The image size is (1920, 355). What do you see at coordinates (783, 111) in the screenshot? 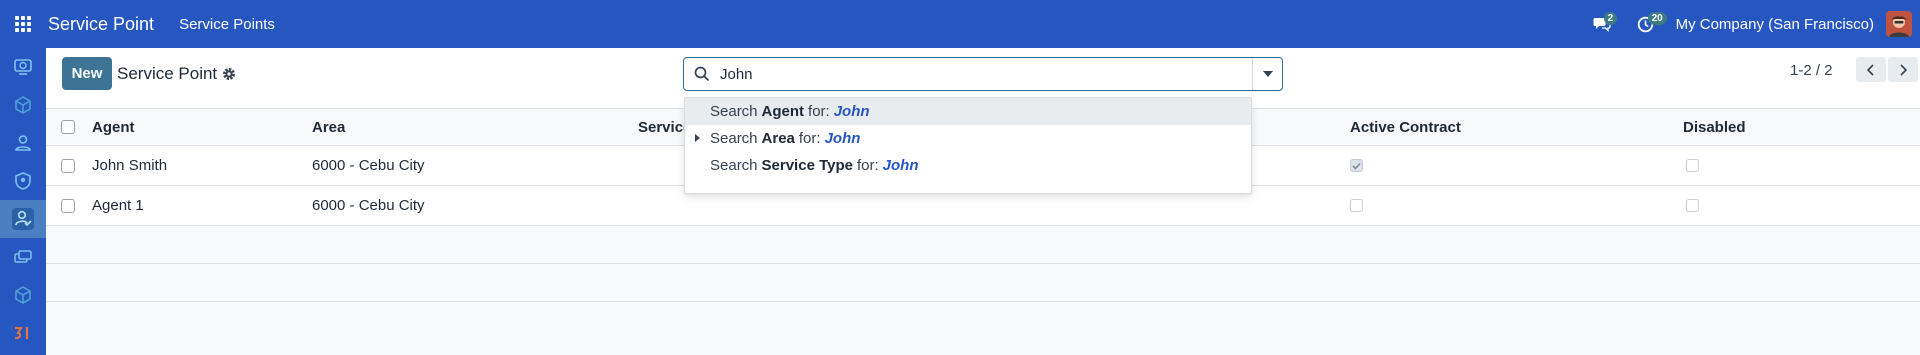
I see `option-field: Agent` at bounding box center [783, 111].